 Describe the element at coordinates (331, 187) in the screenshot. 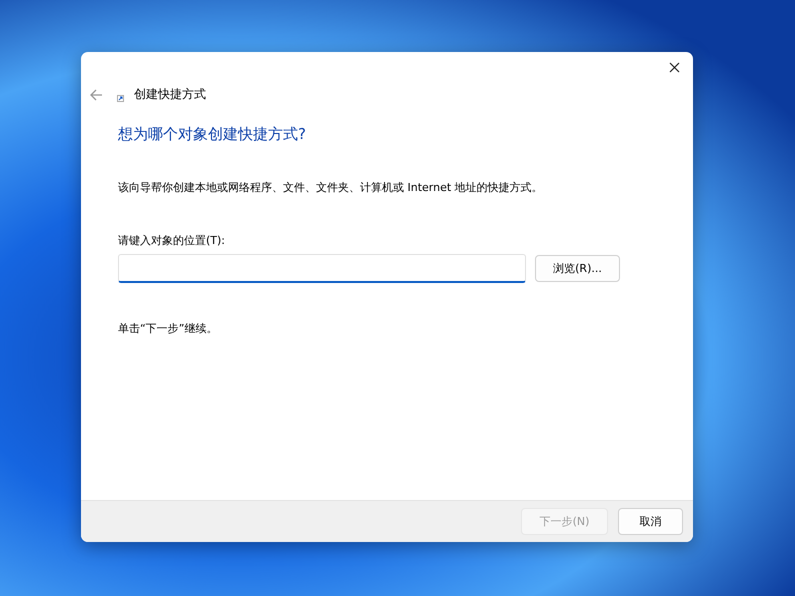

I see `wizard-description: 该向导帮你创建本地或网络程序、文件、文件夹、计算机或 Internet 地址的快捷方式。` at that location.